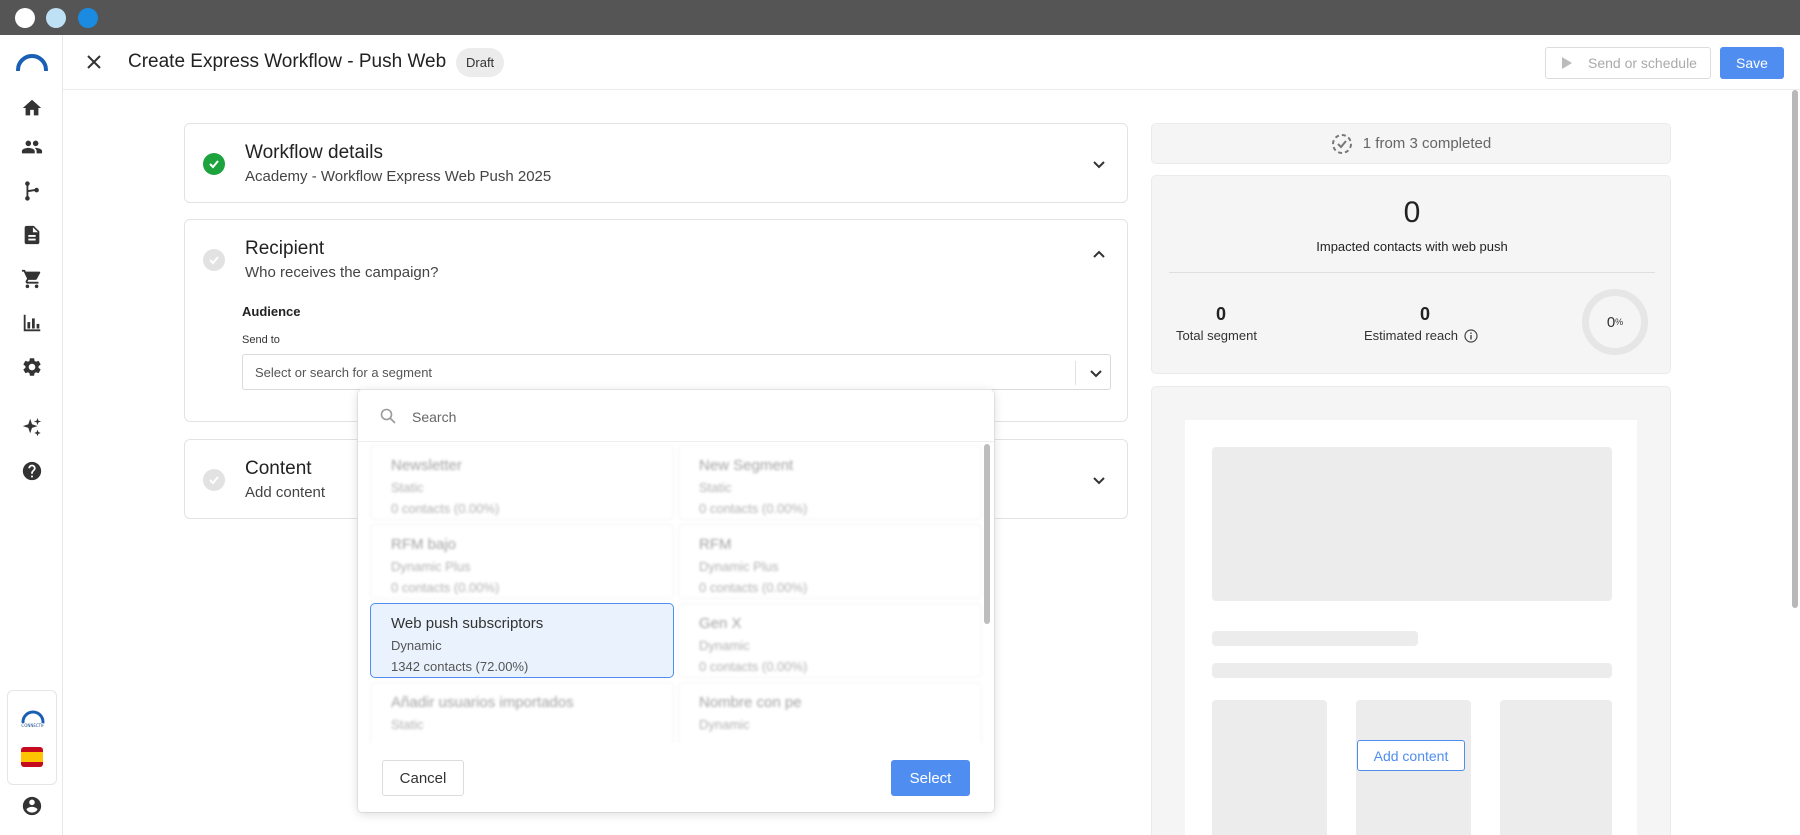 This screenshot has height=835, width=1800. I want to click on window-titlebar, so click(900, 17).